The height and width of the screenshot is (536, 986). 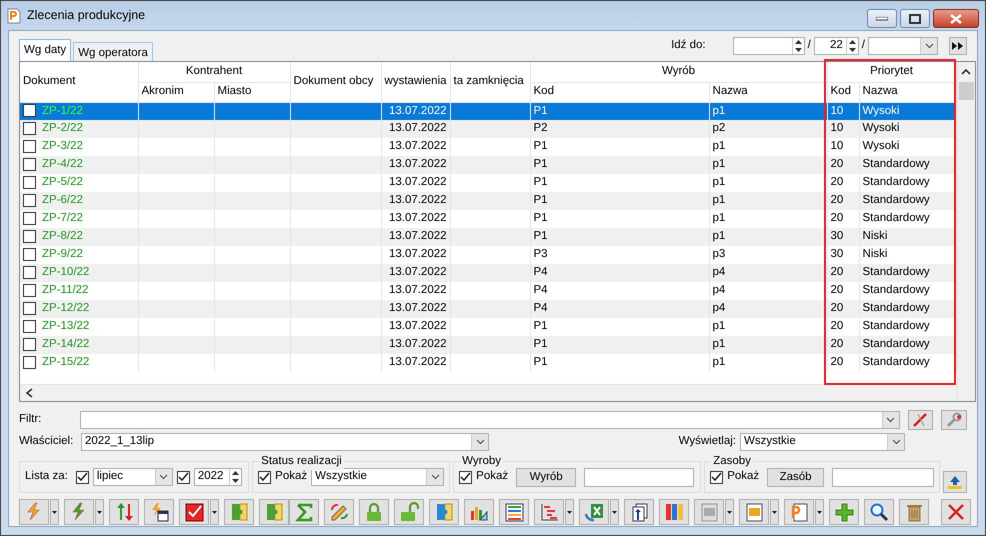 I want to click on column-header: wystawienia, so click(x=415, y=82).